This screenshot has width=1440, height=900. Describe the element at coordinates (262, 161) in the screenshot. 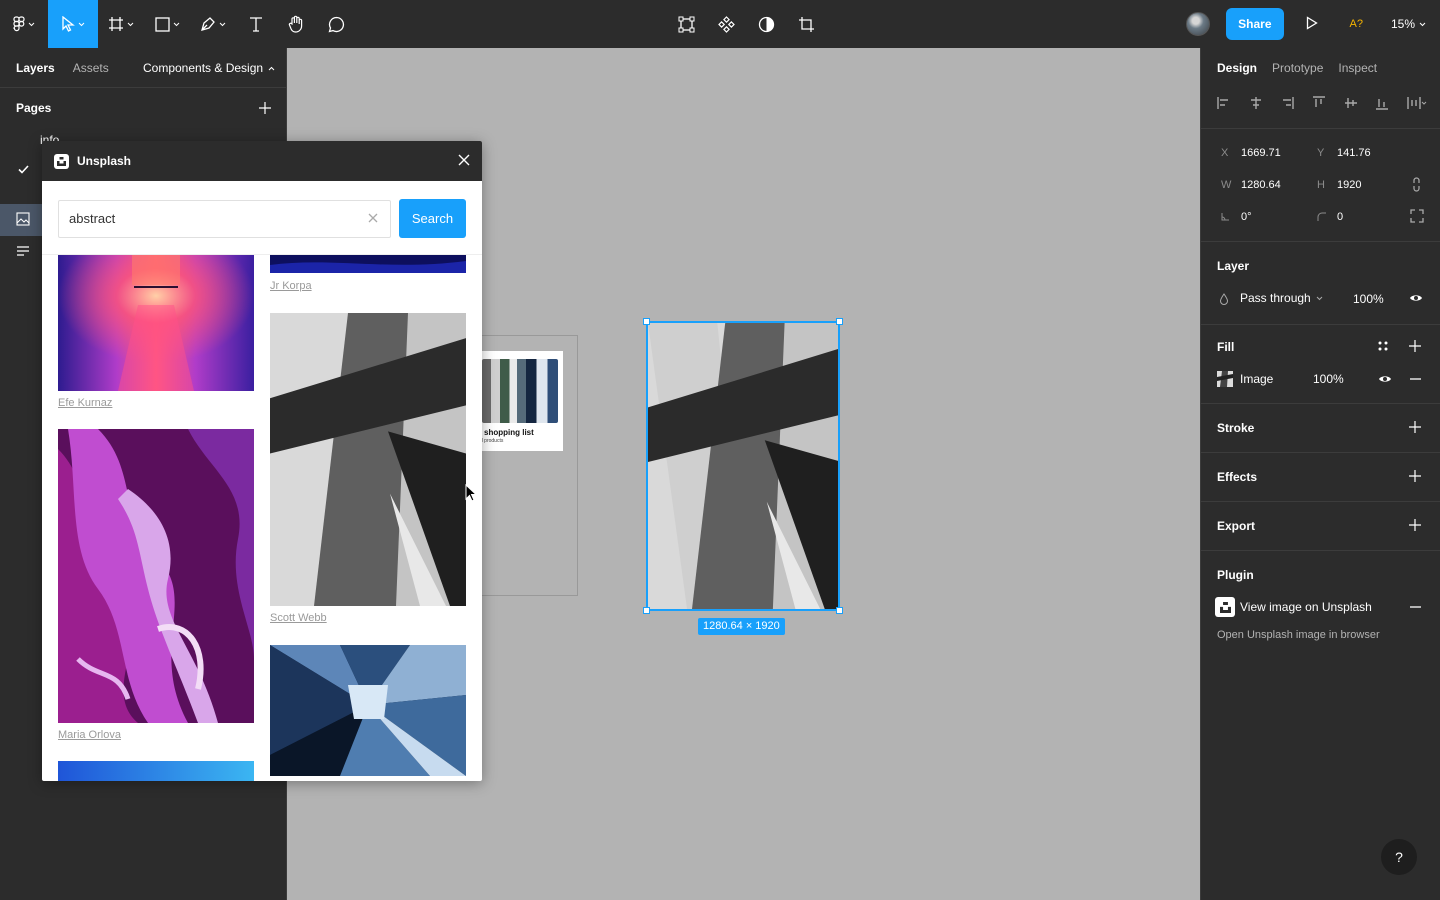

I see `plugin-header: Unsplash` at that location.